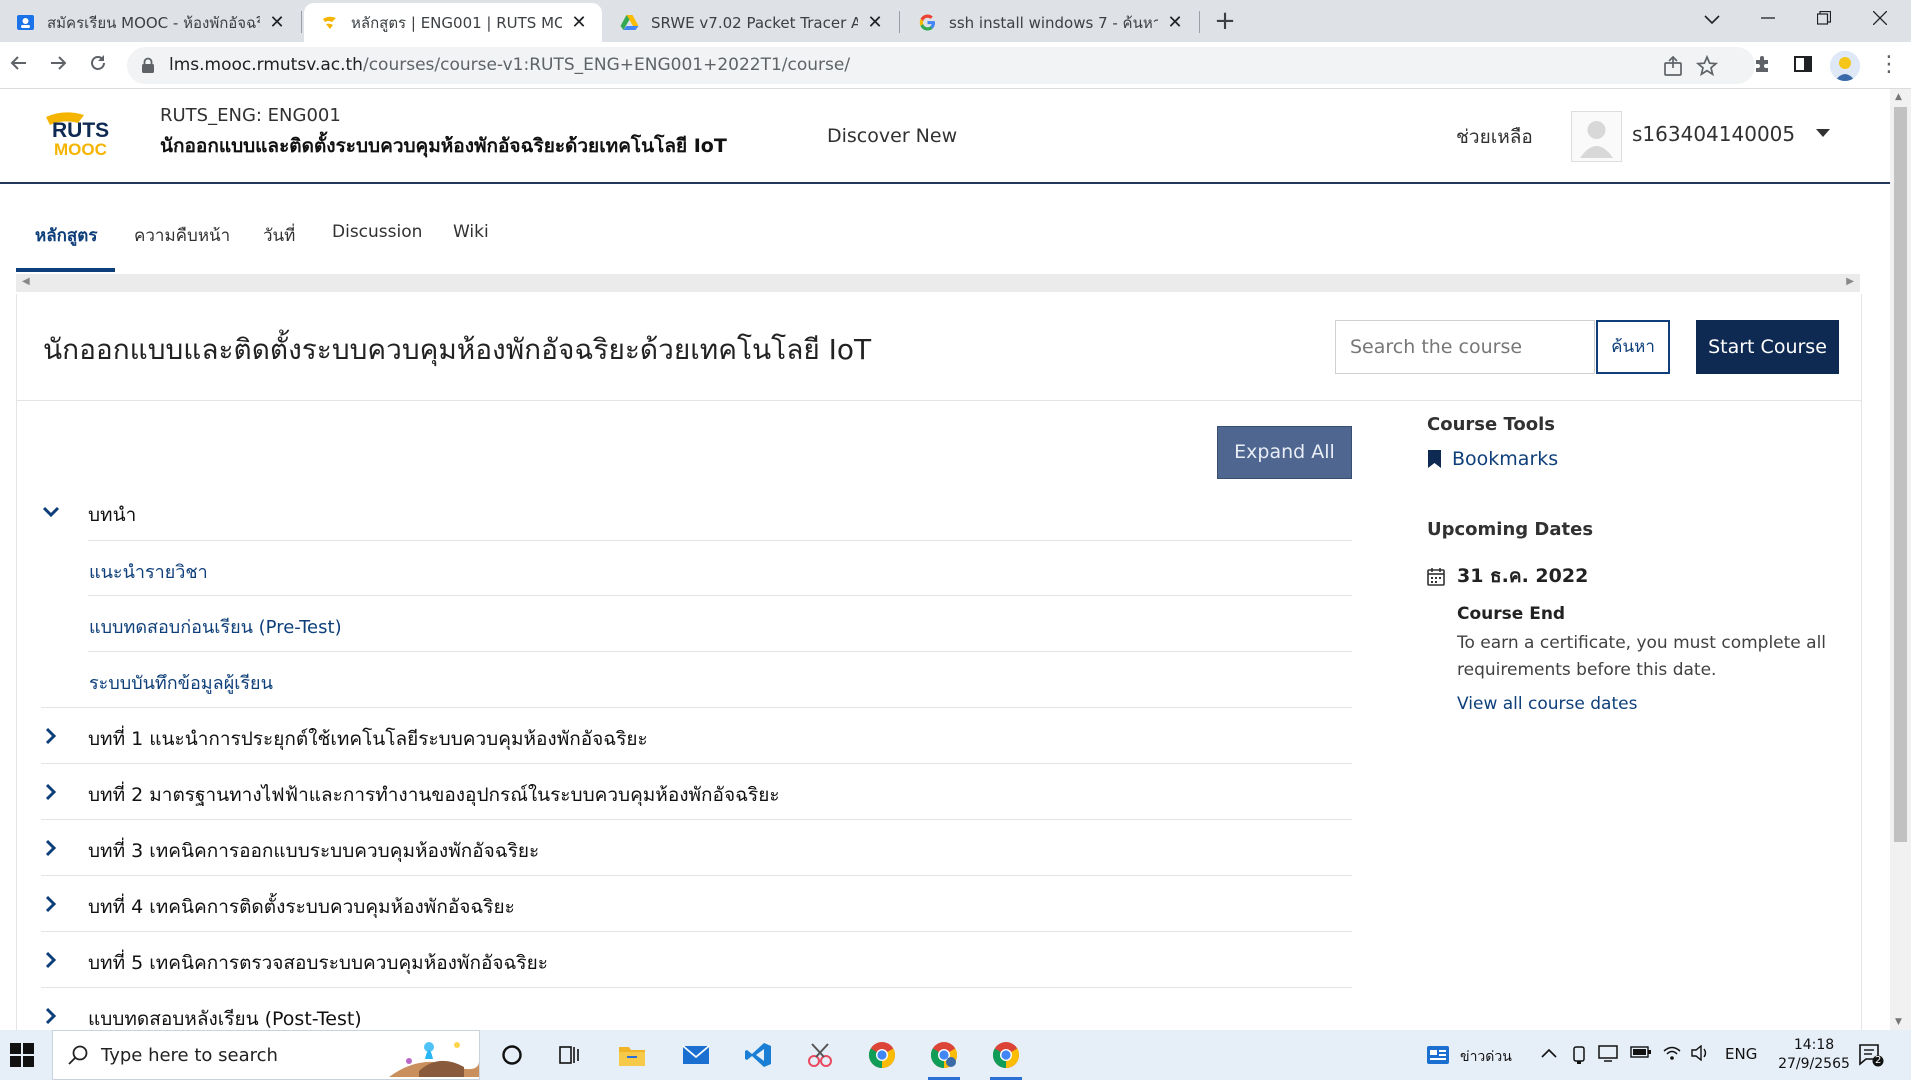  What do you see at coordinates (1547, 704) in the screenshot?
I see `view-all-dates-link: View all course dates` at bounding box center [1547, 704].